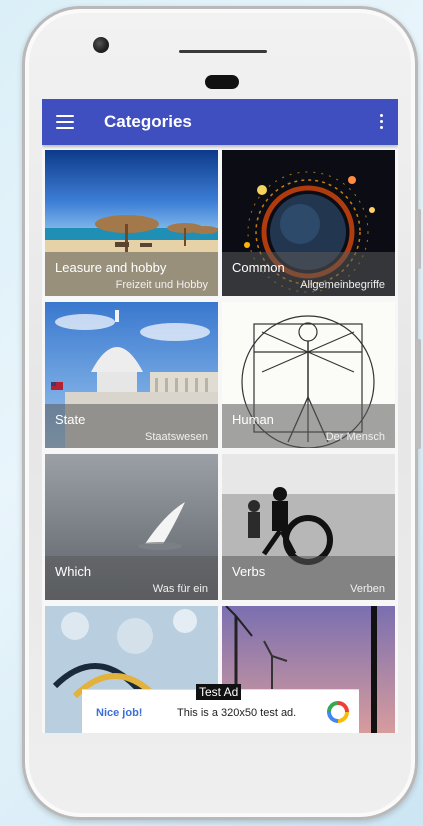  What do you see at coordinates (131, 527) in the screenshot?
I see `category-tile-which: Which Was für ein` at bounding box center [131, 527].